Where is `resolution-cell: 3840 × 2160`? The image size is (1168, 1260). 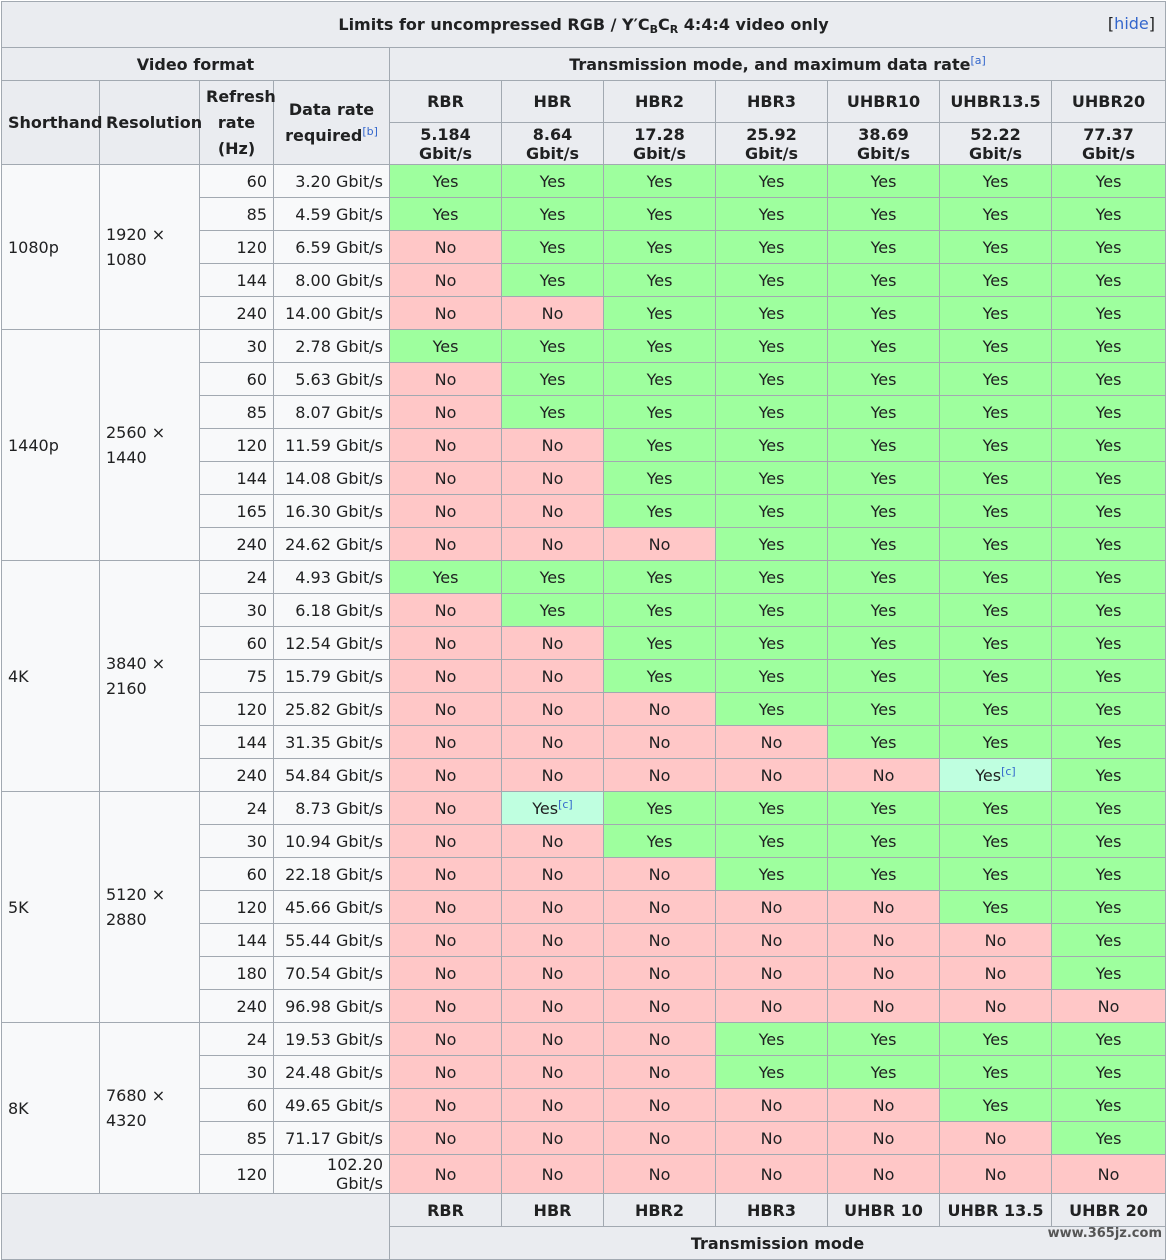 resolution-cell: 3840 × 2160 is located at coordinates (149, 676).